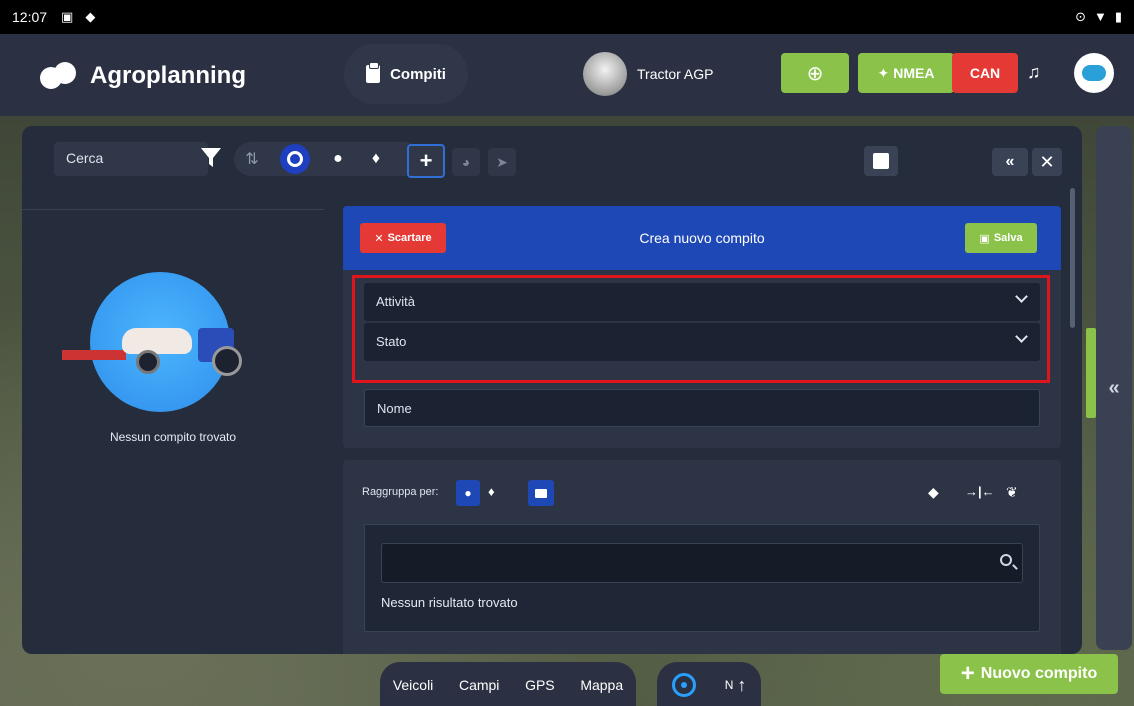 The width and height of the screenshot is (1134, 706). I want to click on panel-toolbar: Cerca ⇅ ● ♦ + ◕ ➤ « ✕, so click(552, 168).